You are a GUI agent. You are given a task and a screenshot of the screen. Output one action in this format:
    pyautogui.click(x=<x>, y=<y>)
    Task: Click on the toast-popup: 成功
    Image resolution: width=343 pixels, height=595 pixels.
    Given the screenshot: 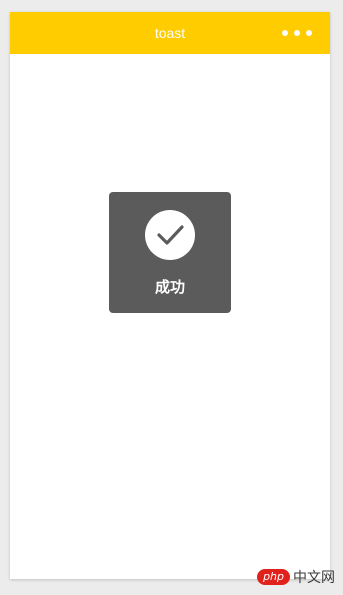 What is the action you would take?
    pyautogui.click(x=170, y=252)
    